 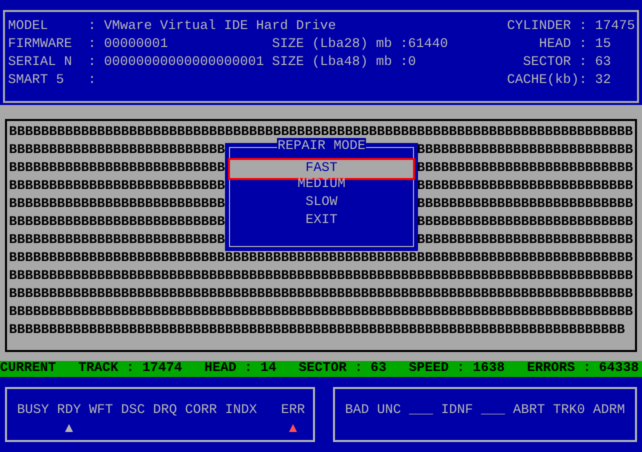 What do you see at coordinates (201, 411) in the screenshot?
I see `flag-label: CORR` at bounding box center [201, 411].